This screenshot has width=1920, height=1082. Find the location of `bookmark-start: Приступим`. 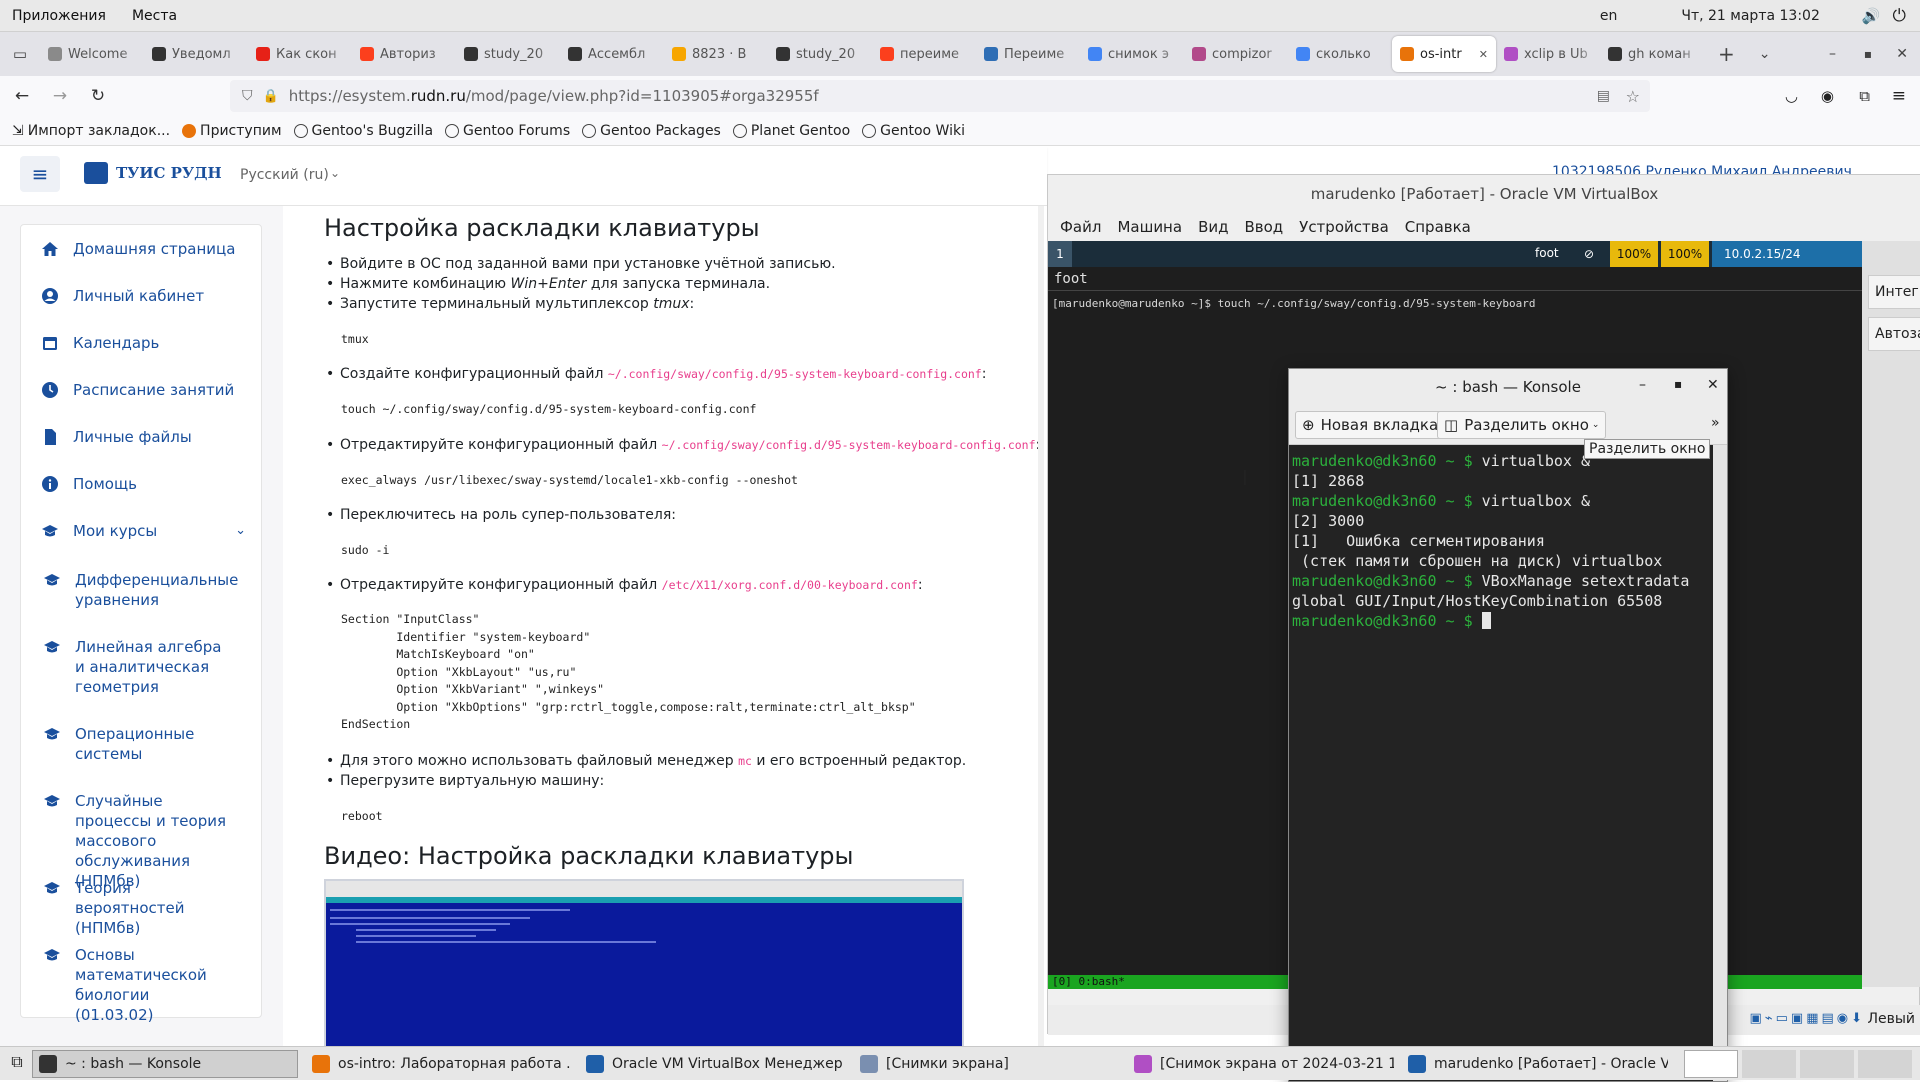

bookmark-start: Приступим is located at coordinates (232, 131).